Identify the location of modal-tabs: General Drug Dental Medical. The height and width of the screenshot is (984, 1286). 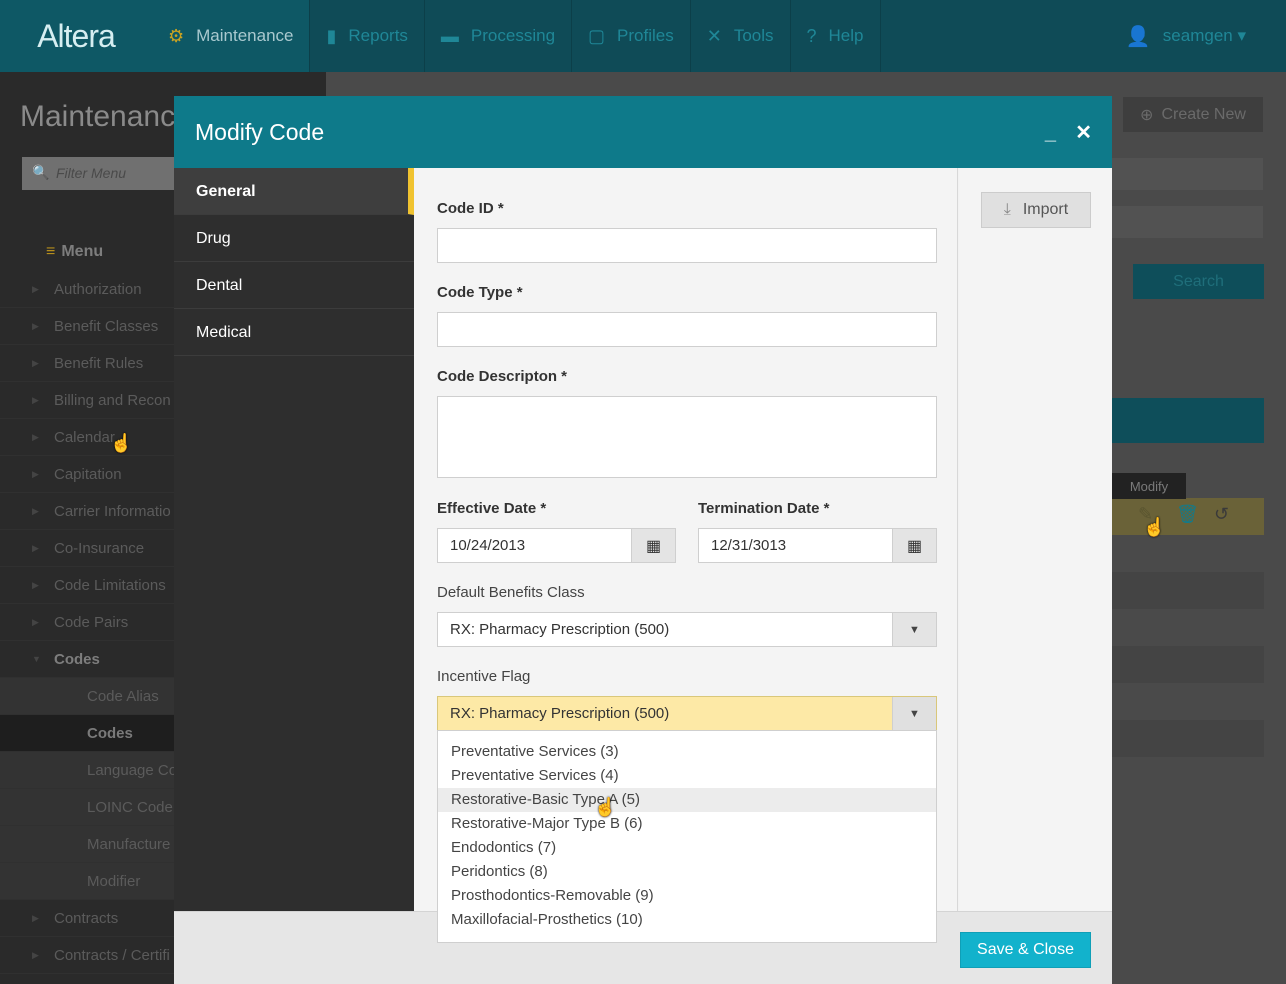
(294, 539).